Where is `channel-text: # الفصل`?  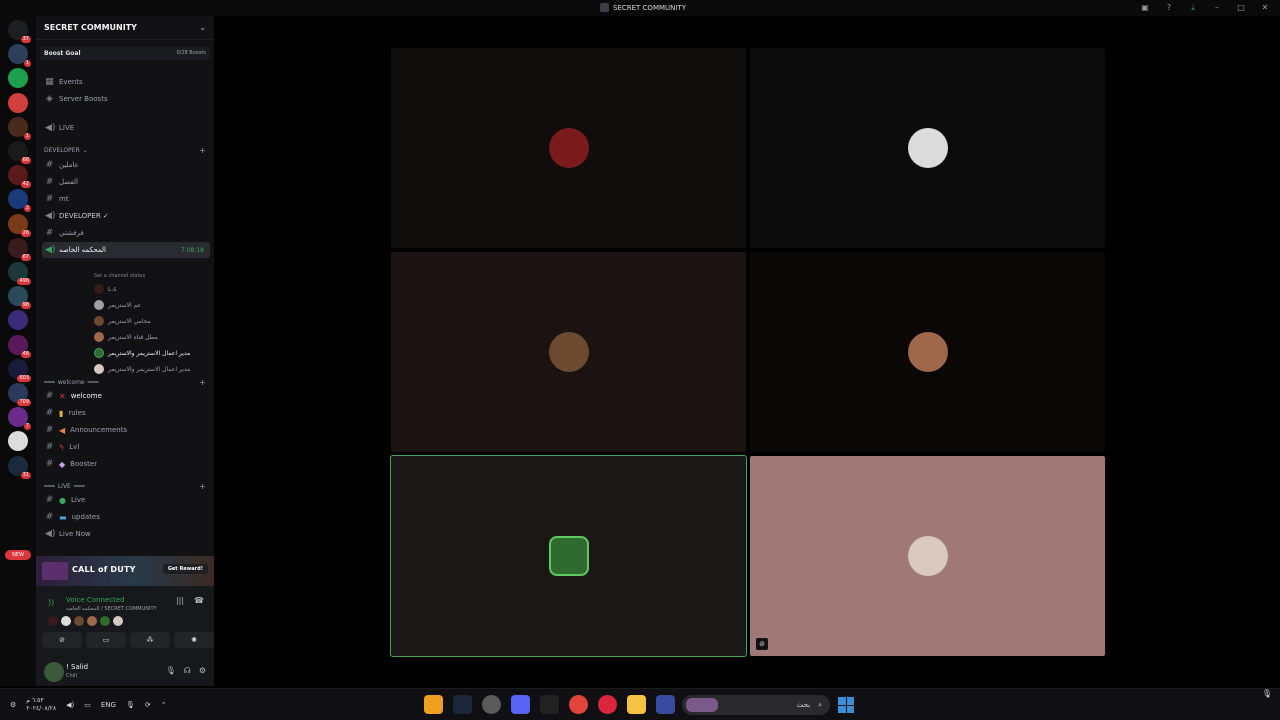 channel-text: # الفصل is located at coordinates (126, 182).